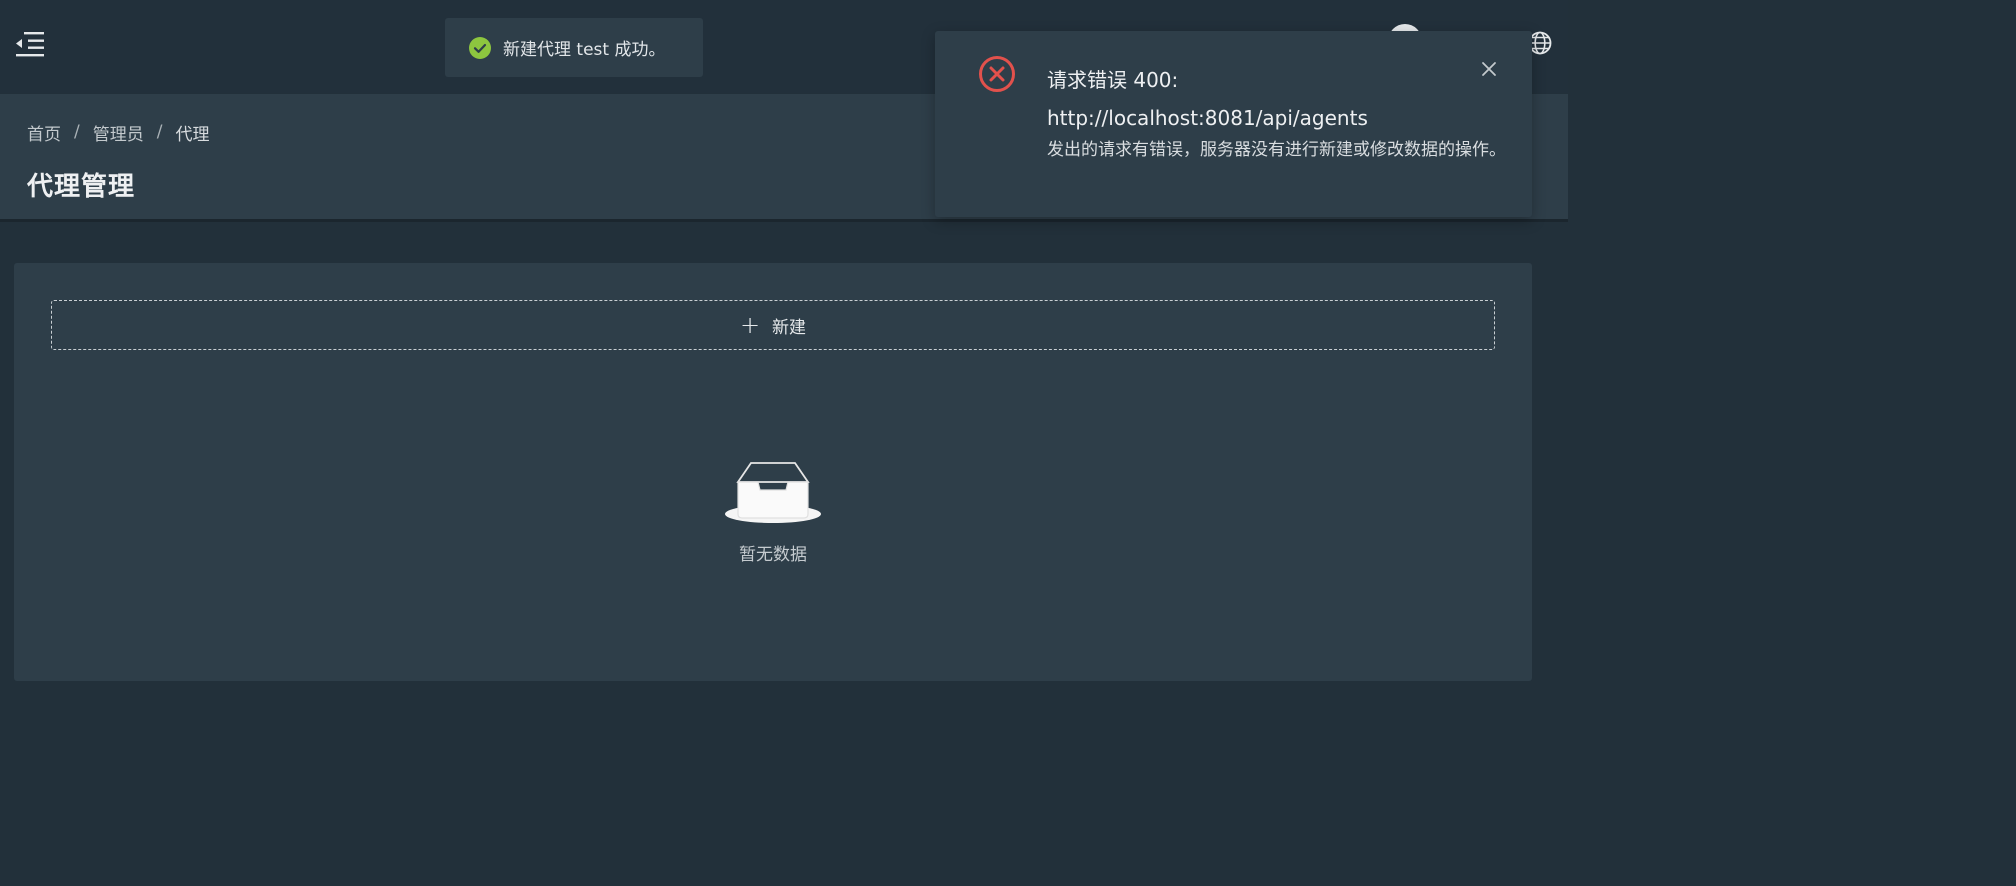 The height and width of the screenshot is (886, 2016). I want to click on breadcrumb-admin: 管理员, so click(118, 132).